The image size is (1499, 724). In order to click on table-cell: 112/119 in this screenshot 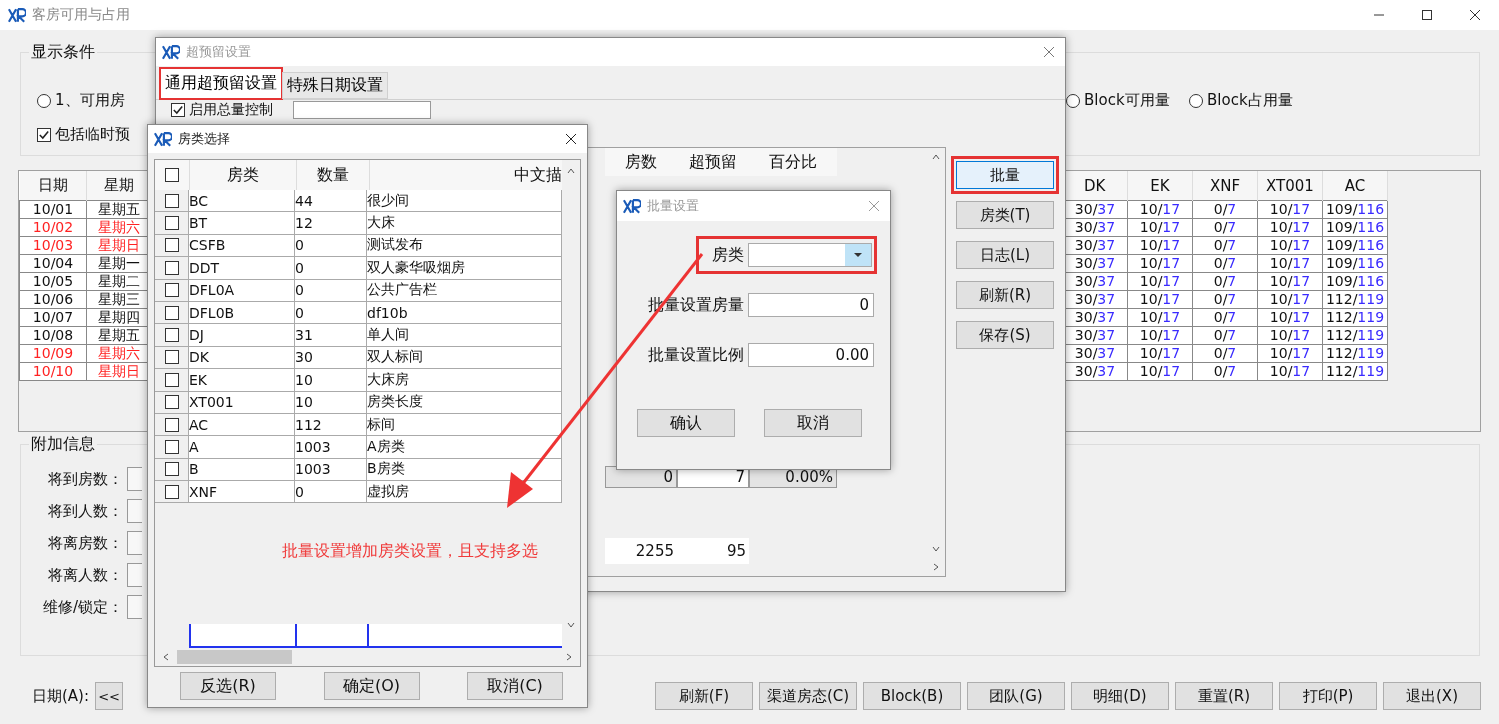, I will do `click(1355, 299)`.